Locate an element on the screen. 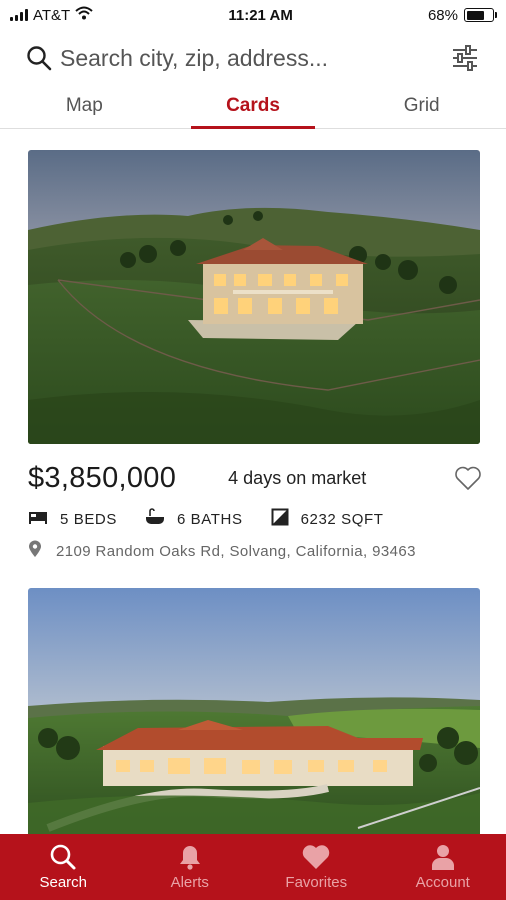 The image size is (506, 900). location-pin-icon is located at coordinates (35, 551).